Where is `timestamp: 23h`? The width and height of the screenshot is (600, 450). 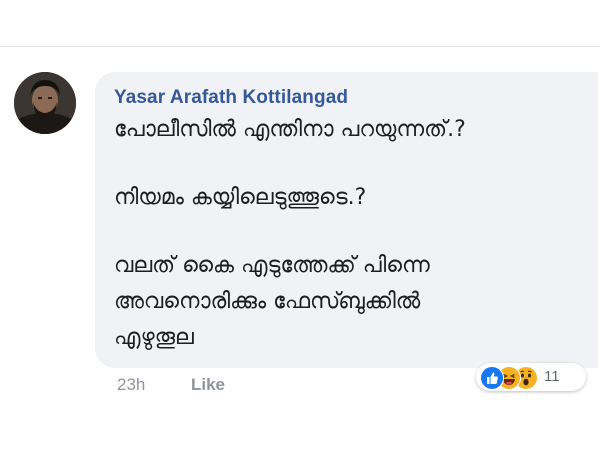 timestamp: 23h is located at coordinates (131, 384).